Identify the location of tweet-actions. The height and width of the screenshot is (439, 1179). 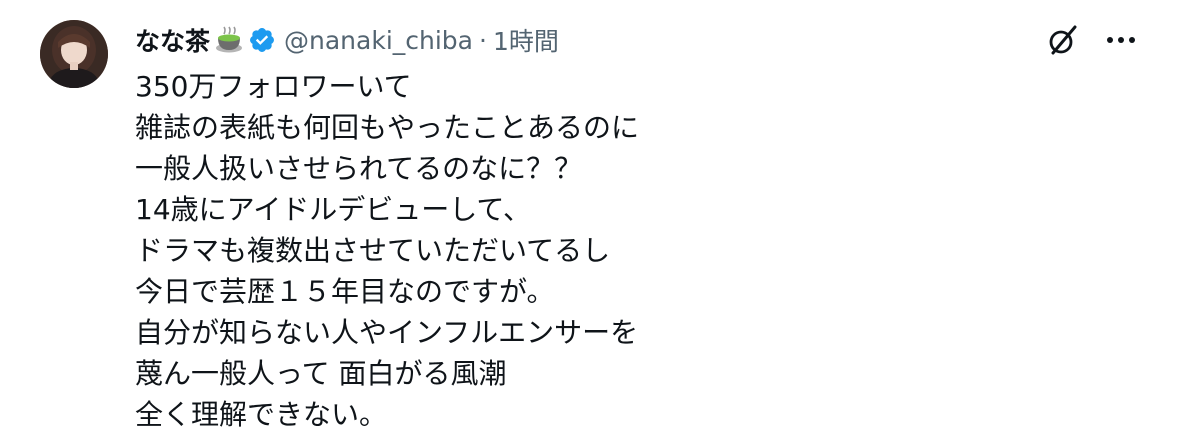
(1092, 40).